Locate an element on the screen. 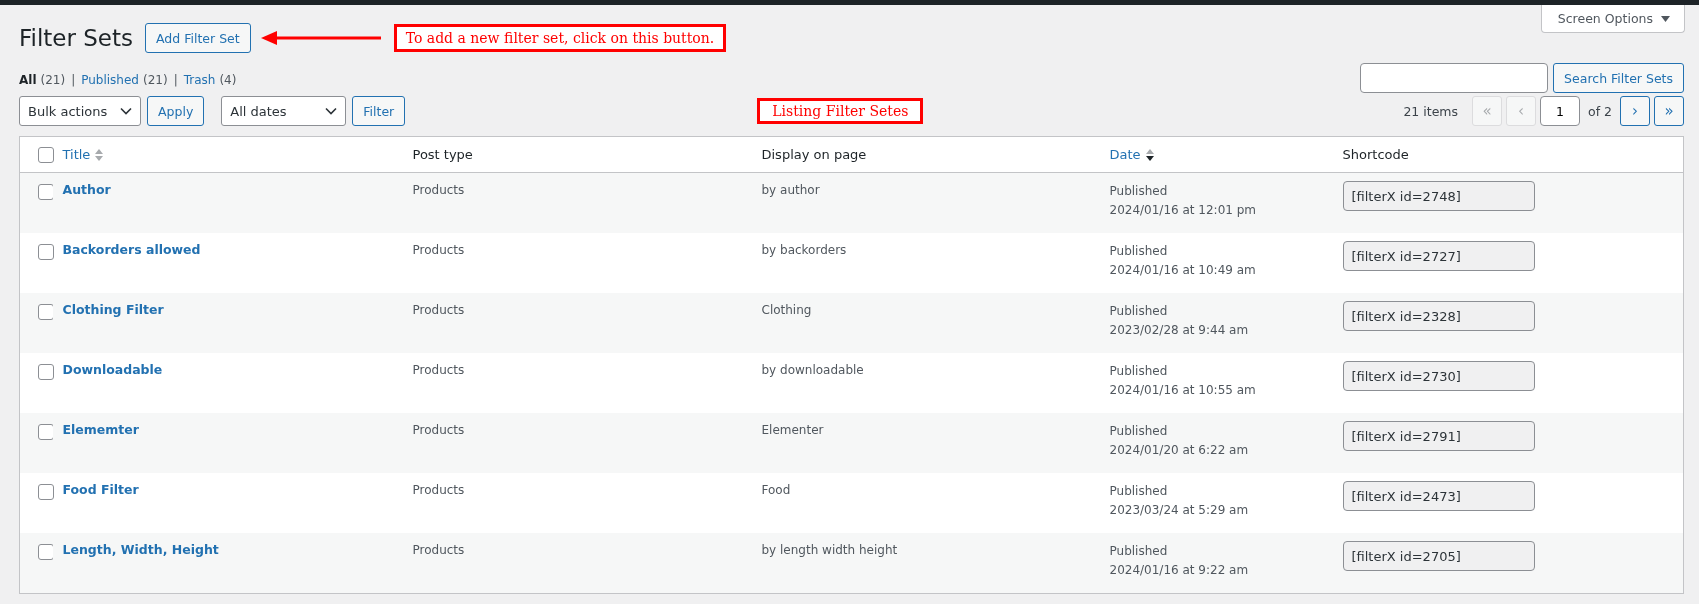 This screenshot has height=604, width=1699. annotation-note: Listing Filter Setes is located at coordinates (840, 111).